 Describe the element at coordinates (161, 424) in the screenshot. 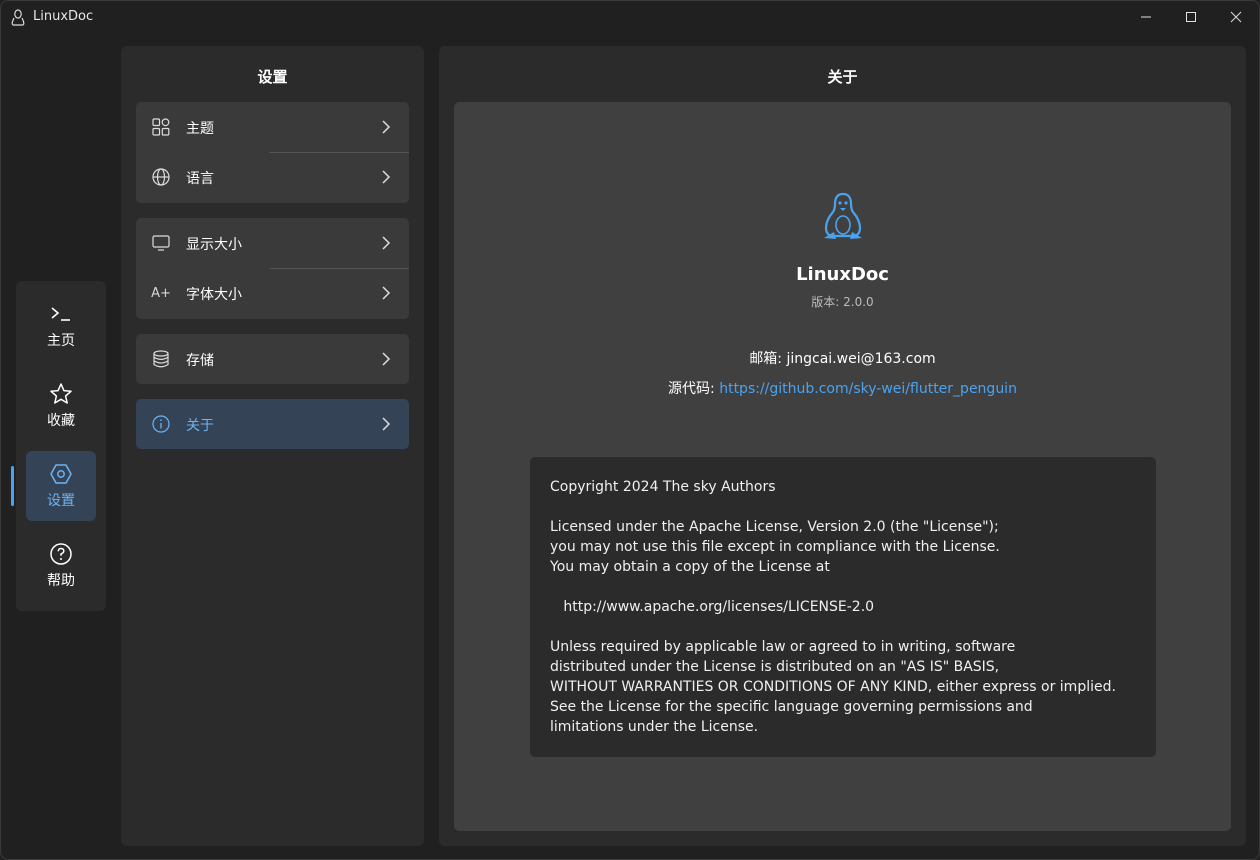

I see `info-icon` at that location.